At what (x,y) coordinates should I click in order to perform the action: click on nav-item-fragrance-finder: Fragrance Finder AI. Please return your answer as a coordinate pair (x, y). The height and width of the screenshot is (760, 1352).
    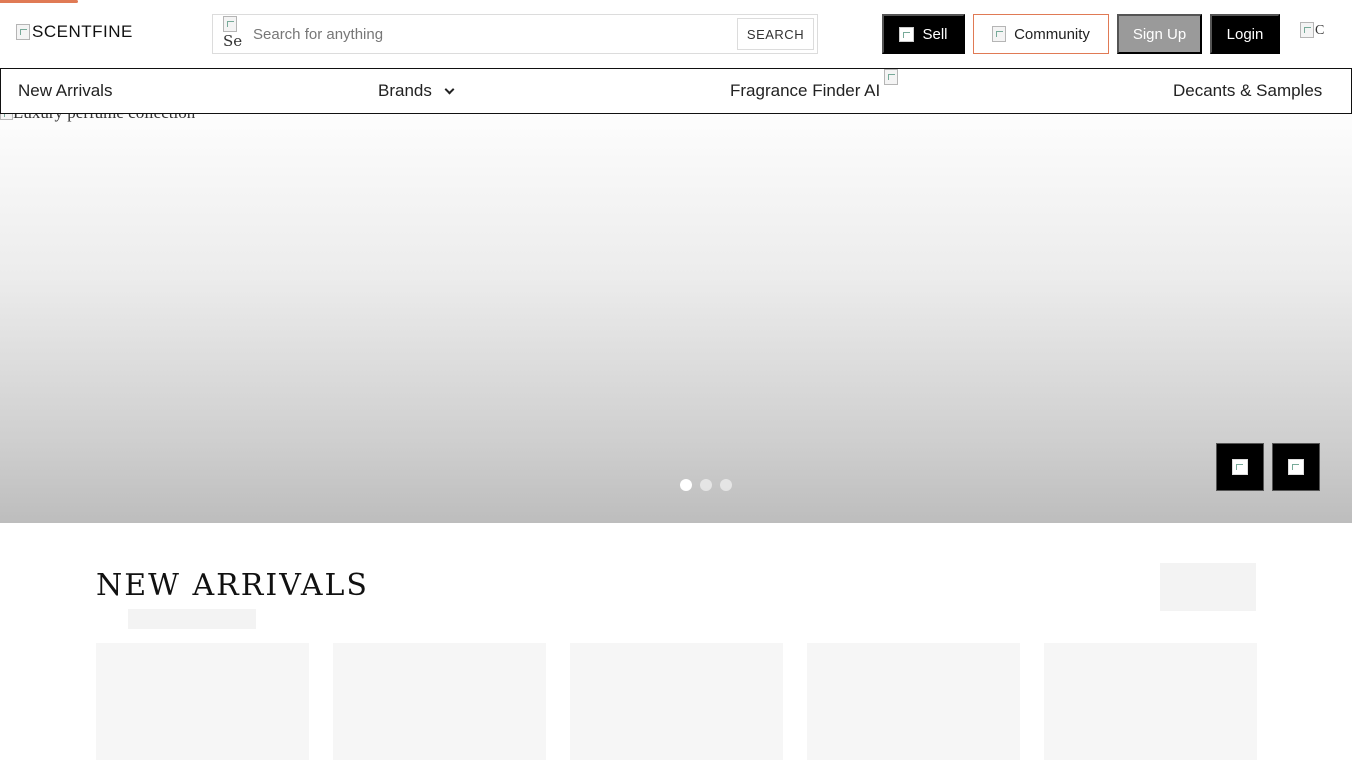
    Looking at the image, I should click on (814, 91).